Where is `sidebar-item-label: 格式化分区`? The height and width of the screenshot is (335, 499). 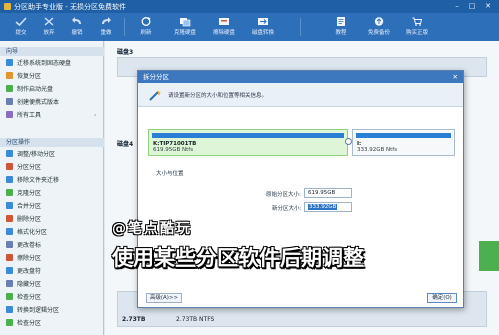
sidebar-item-label: 格式化分区 is located at coordinates (32, 232).